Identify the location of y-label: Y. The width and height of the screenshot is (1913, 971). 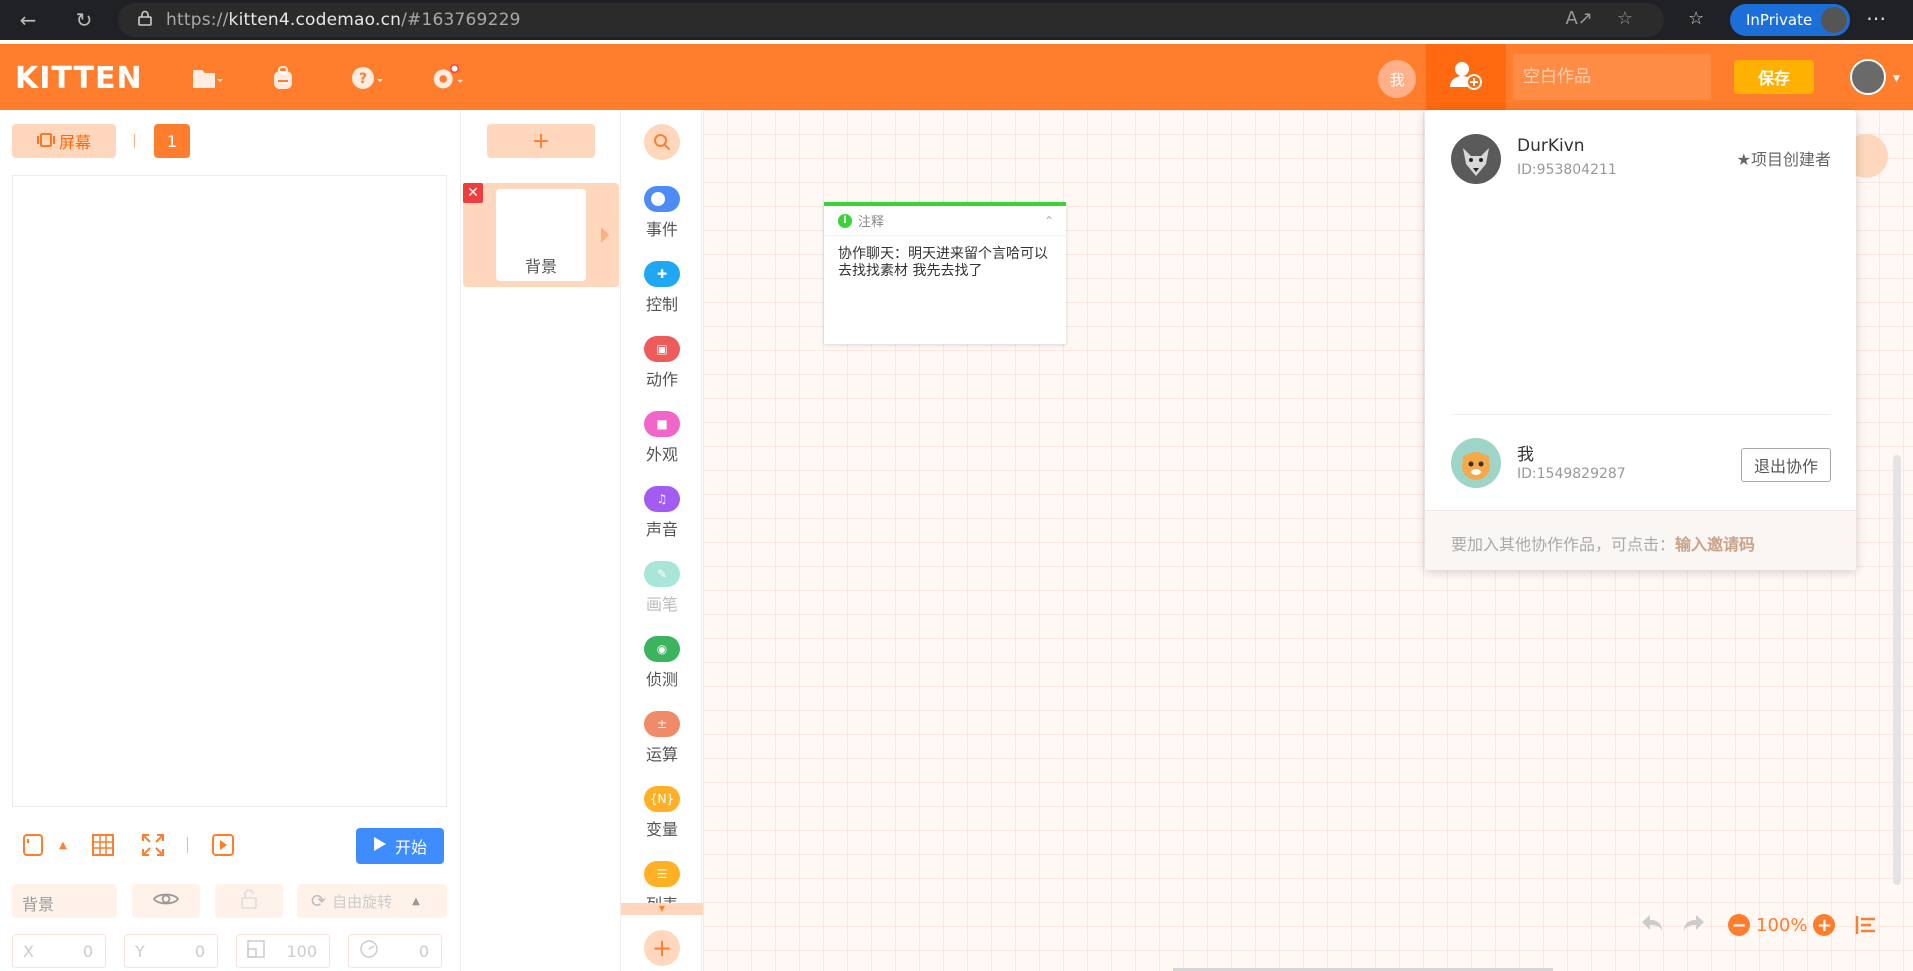
(140, 951).